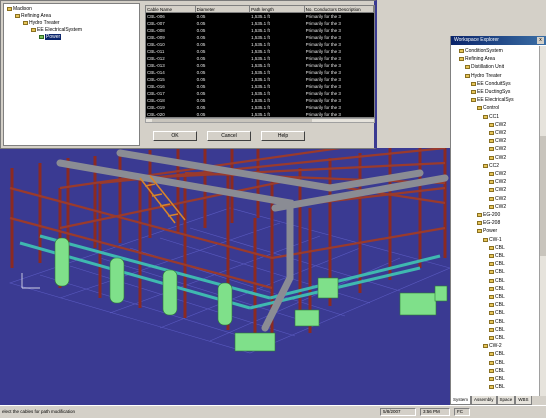 This screenshot has width=546, height=418. Describe the element at coordinates (260, 16) in the screenshot. I see `table-row: CBL-006 0.05 1,535.1 ft Primarily for the 3` at that location.